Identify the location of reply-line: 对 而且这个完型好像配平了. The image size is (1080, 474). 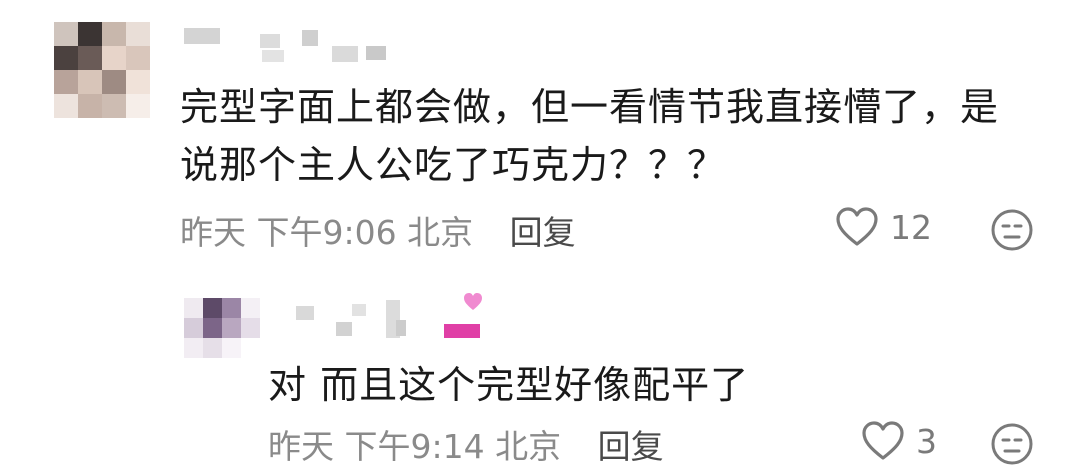
(509, 385).